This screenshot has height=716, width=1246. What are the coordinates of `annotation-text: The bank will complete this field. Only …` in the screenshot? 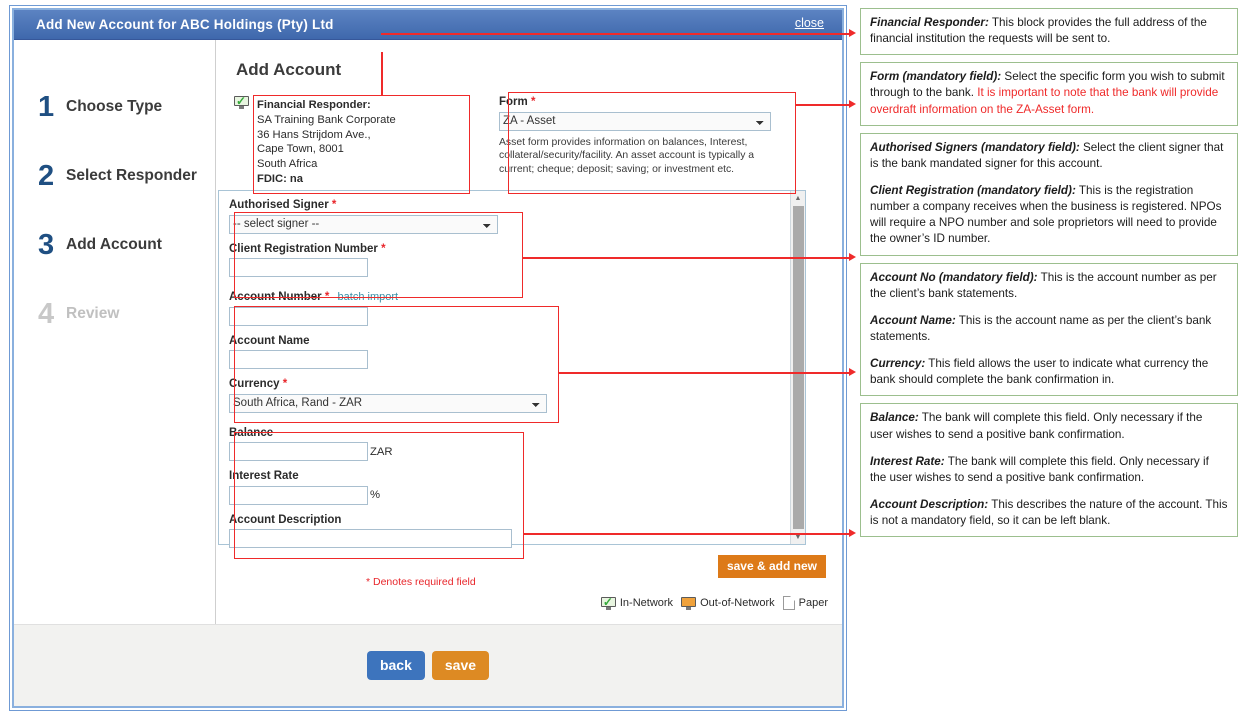 It's located at (1036, 426).